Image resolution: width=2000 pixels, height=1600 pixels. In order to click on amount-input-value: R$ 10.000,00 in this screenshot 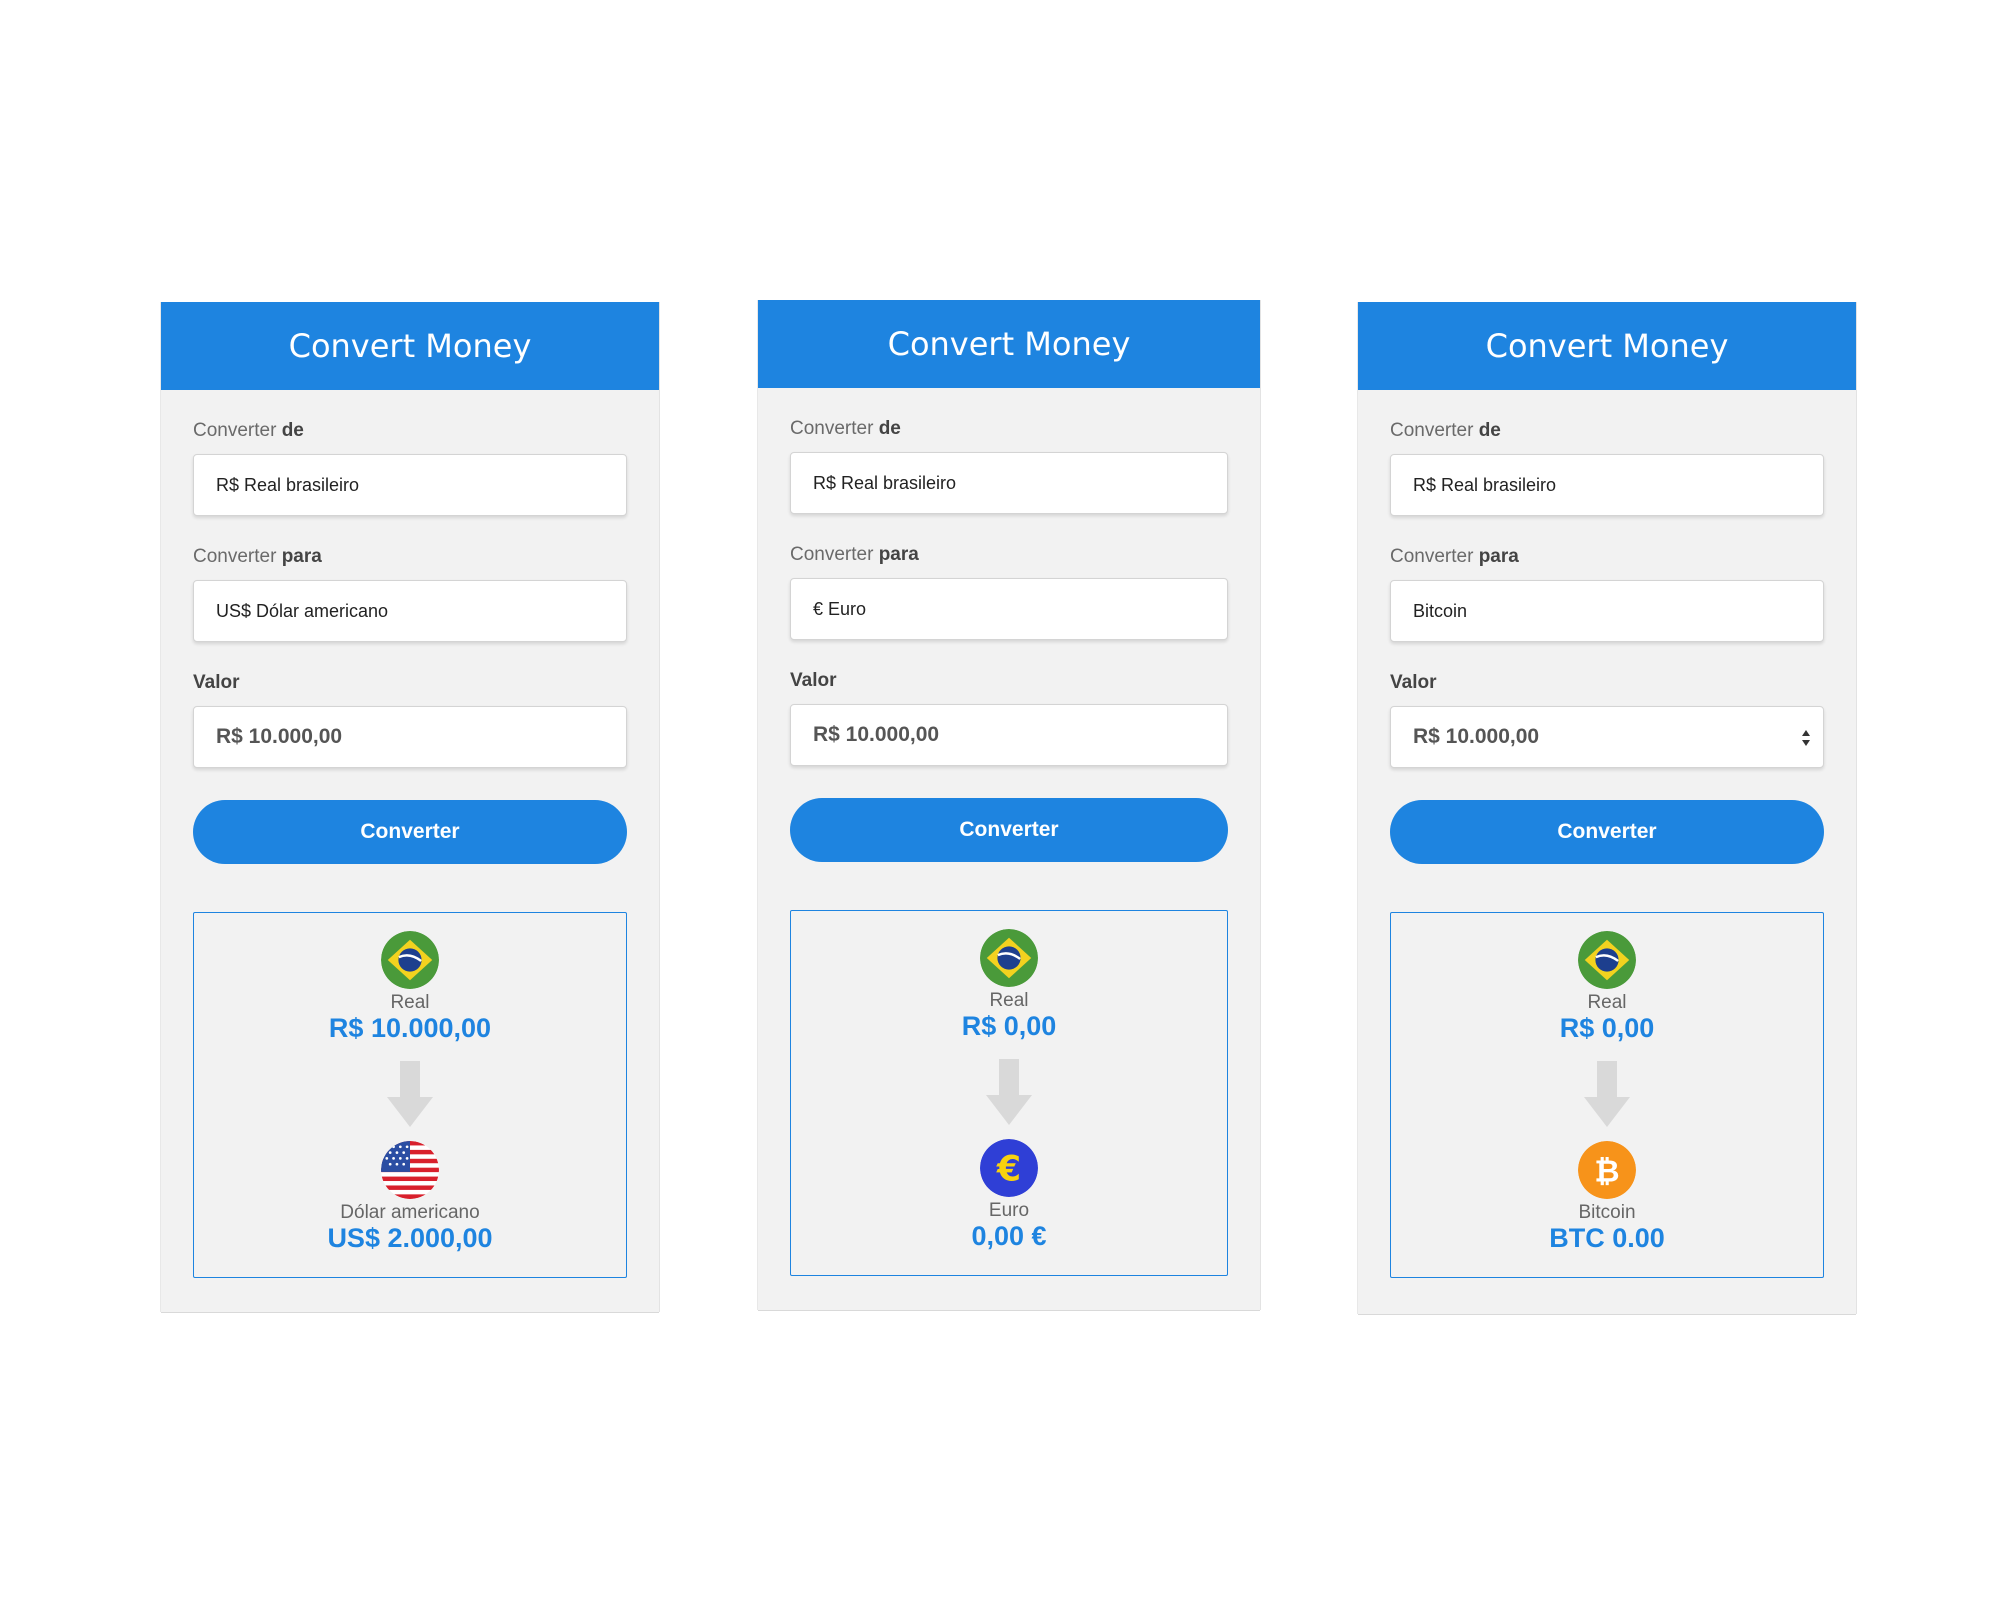, I will do `click(1476, 736)`.